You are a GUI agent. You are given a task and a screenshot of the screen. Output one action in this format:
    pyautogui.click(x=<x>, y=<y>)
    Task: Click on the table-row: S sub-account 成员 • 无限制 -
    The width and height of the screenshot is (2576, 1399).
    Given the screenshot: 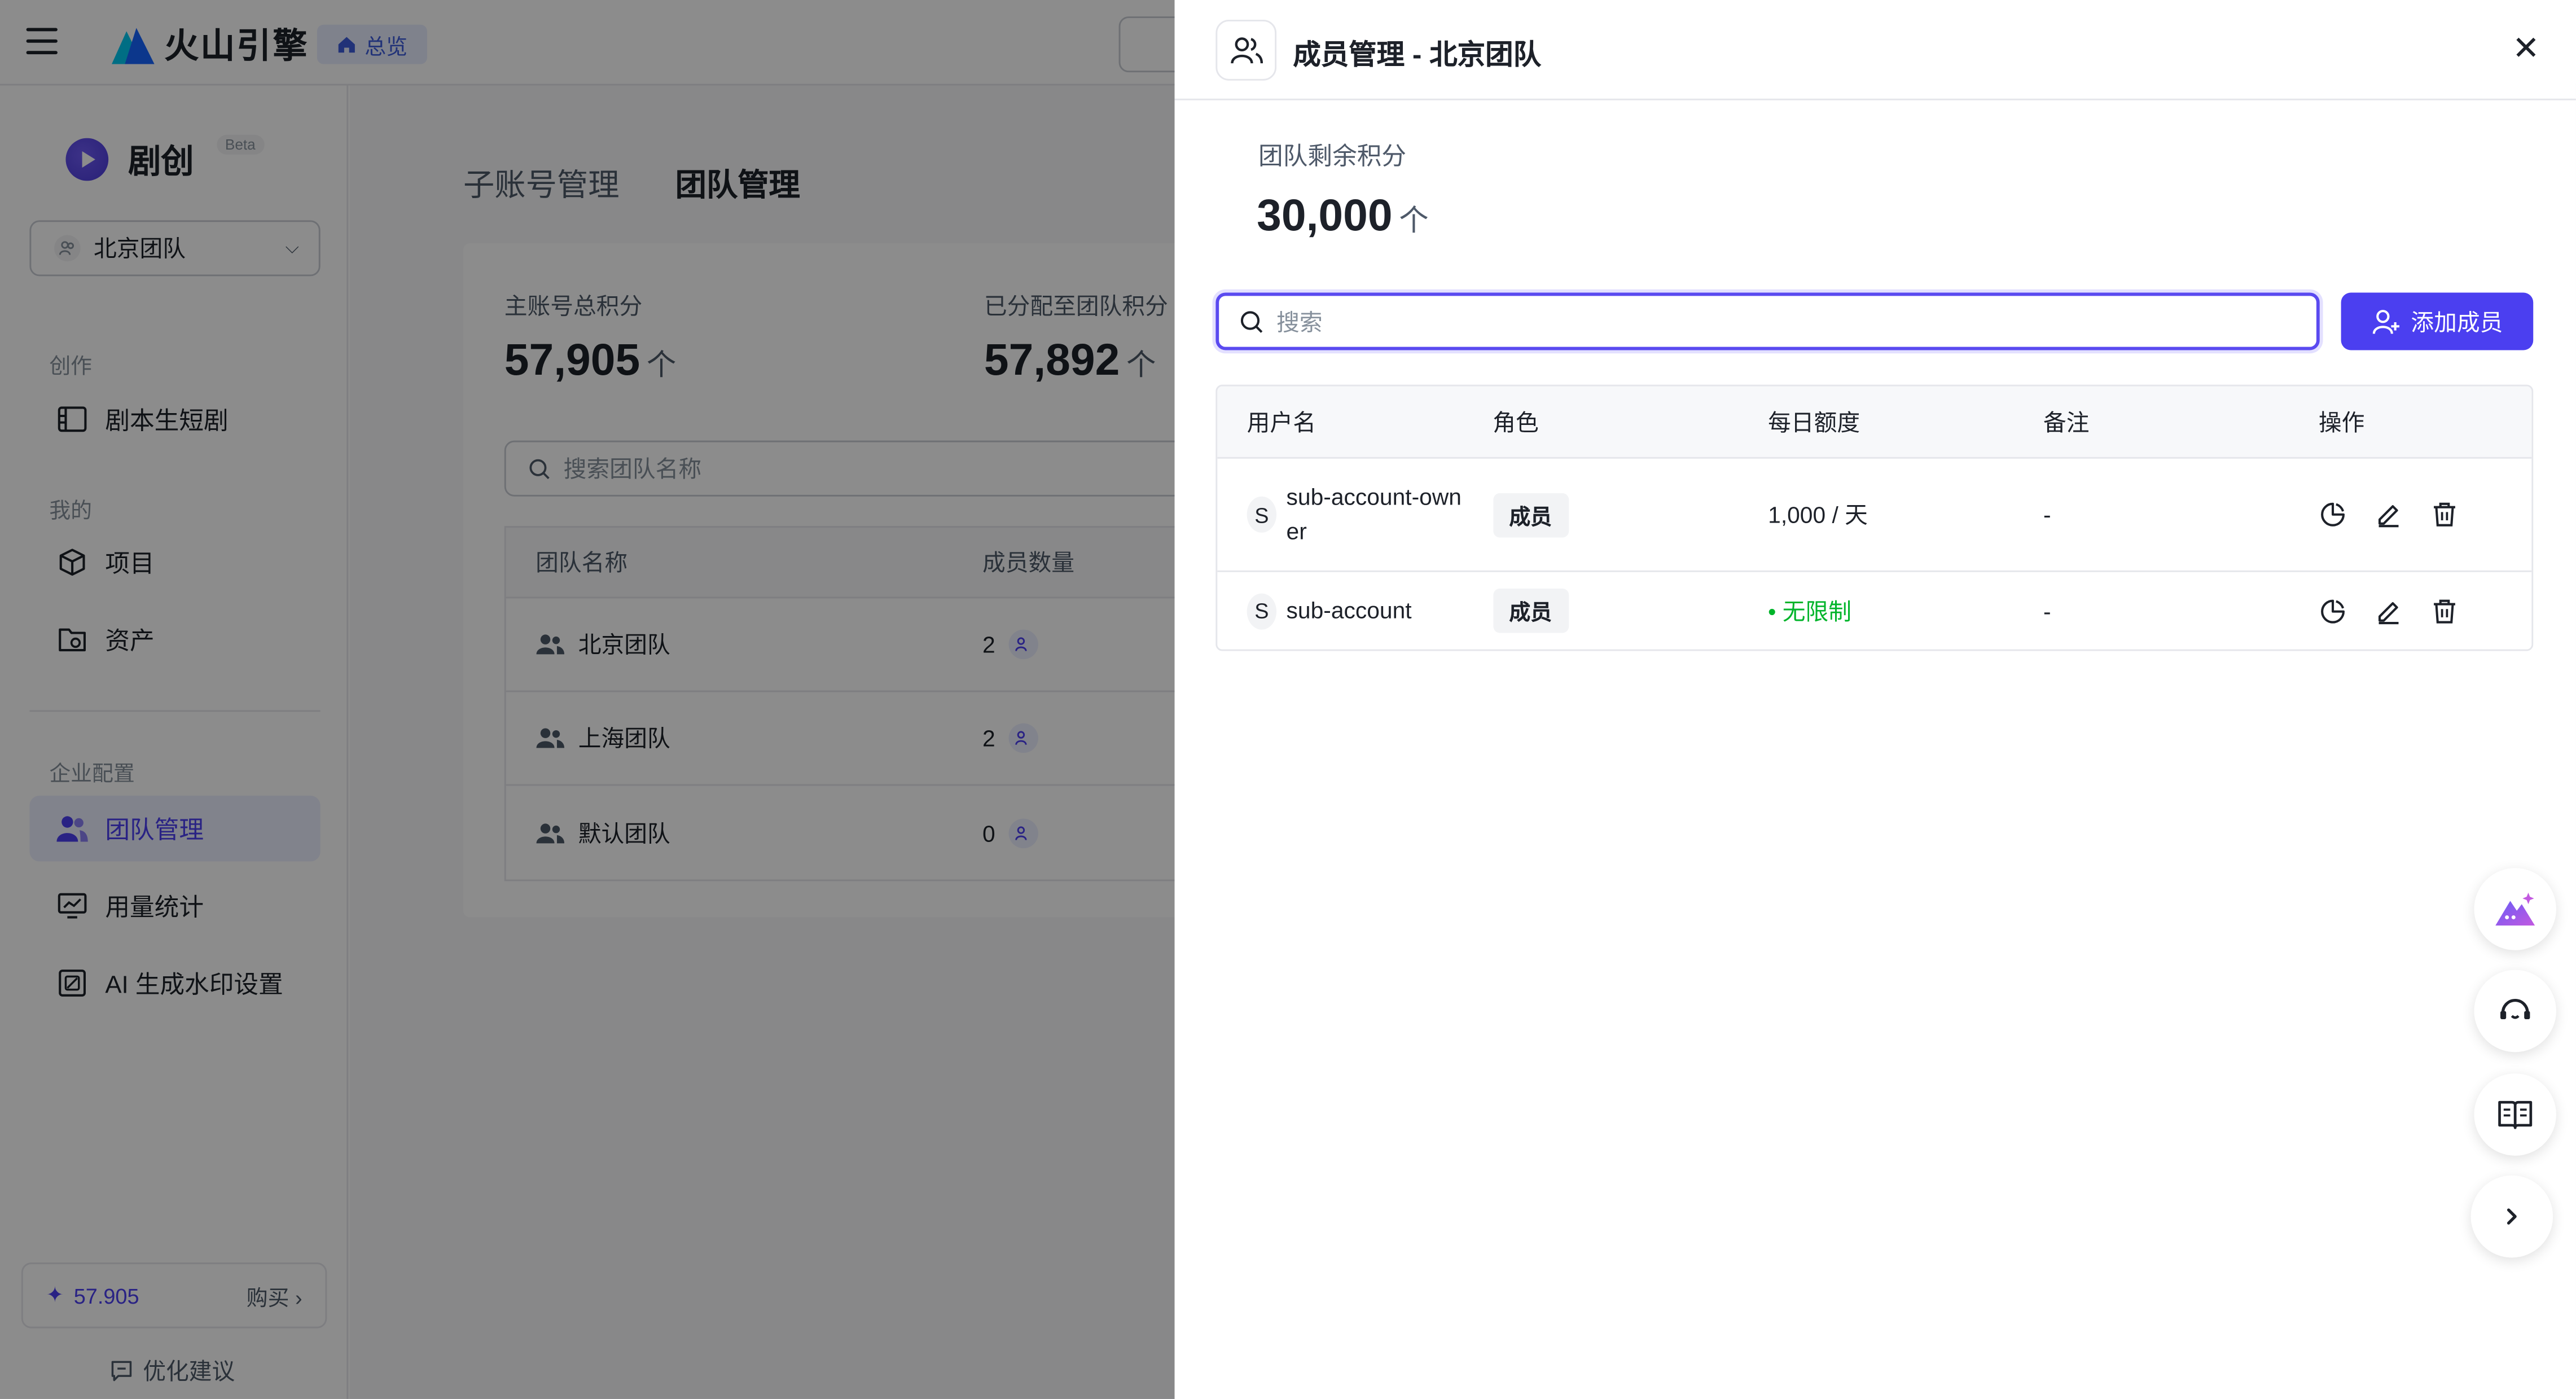 What is the action you would take?
    pyautogui.click(x=1874, y=611)
    